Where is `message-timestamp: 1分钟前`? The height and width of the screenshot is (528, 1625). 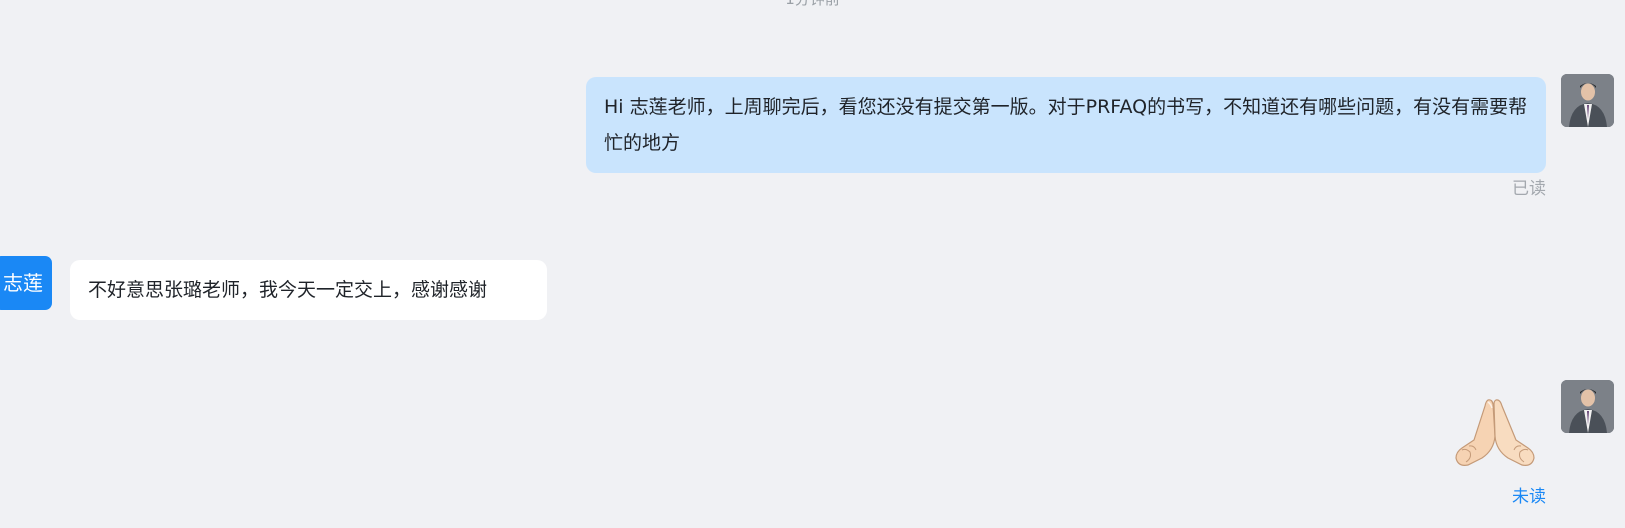
message-timestamp: 1分钟前 is located at coordinates (812, 4).